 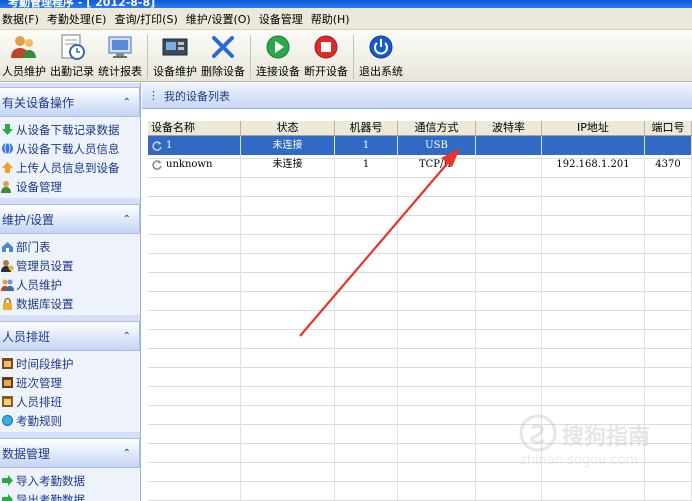 I want to click on sidebar-item-time-period: 时间段维护, so click(x=70, y=363).